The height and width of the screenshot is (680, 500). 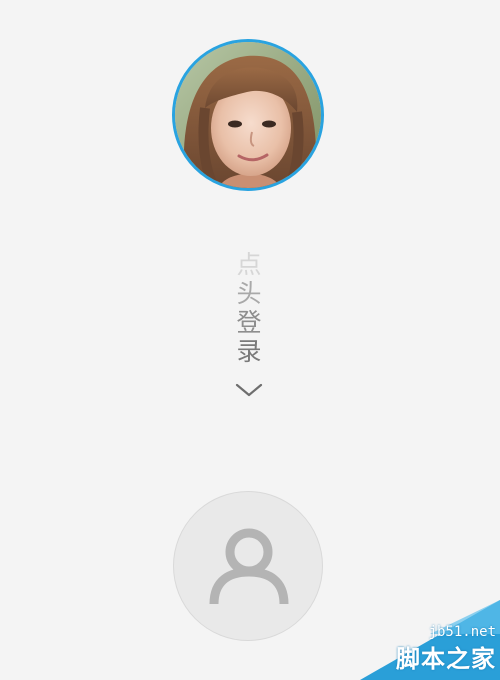 I want to click on profile-avatar, so click(x=248, y=115).